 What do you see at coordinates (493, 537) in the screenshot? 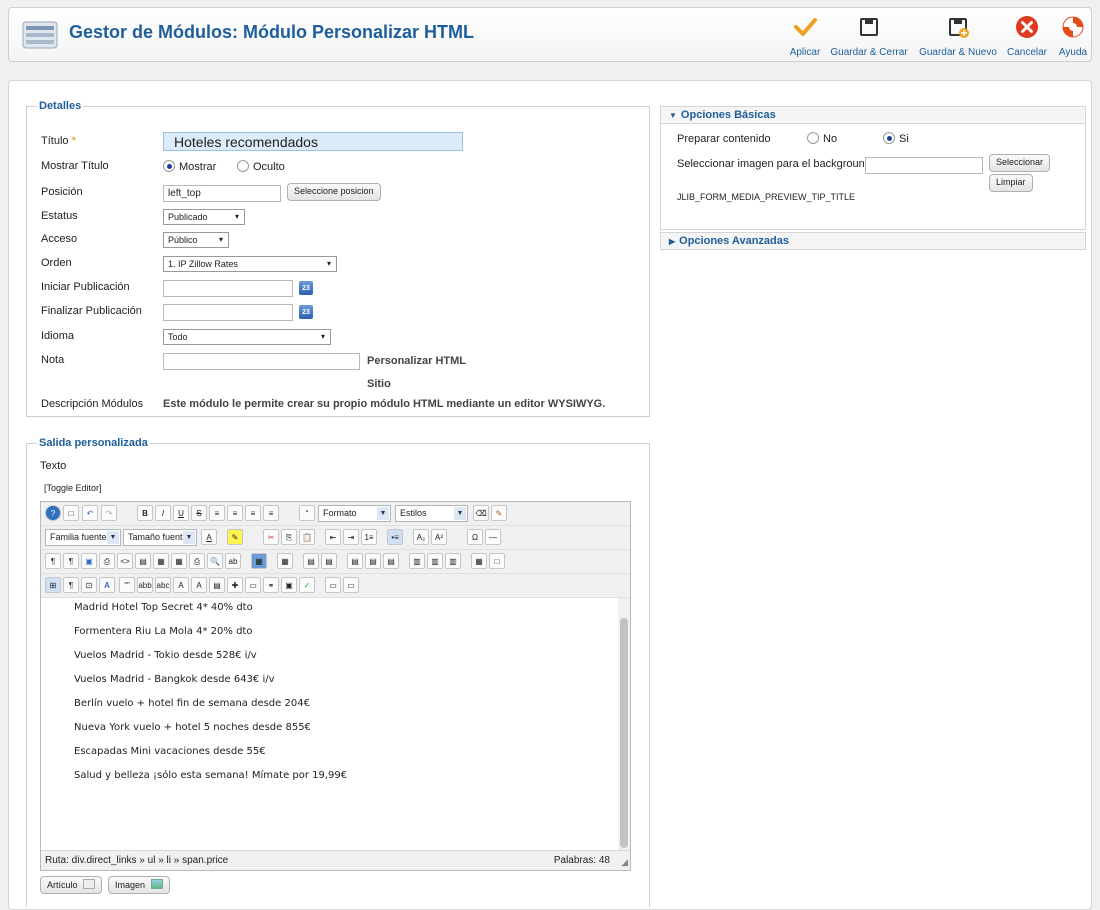
I see `horizontal-rule-icon: —` at bounding box center [493, 537].